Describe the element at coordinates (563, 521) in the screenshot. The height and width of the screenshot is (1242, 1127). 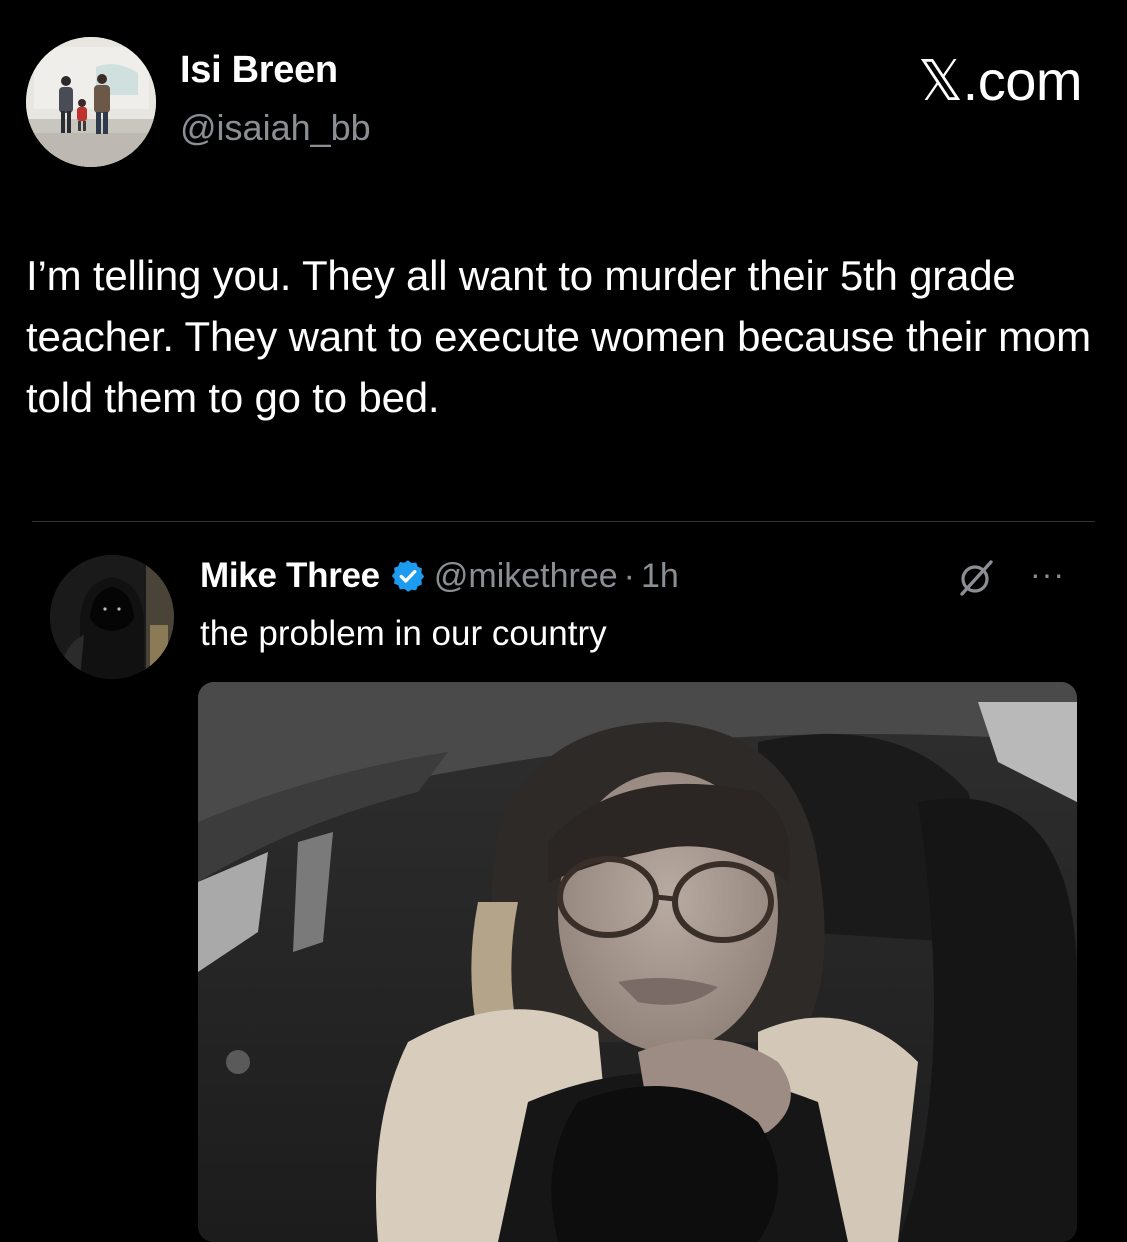
I see `divider` at that location.